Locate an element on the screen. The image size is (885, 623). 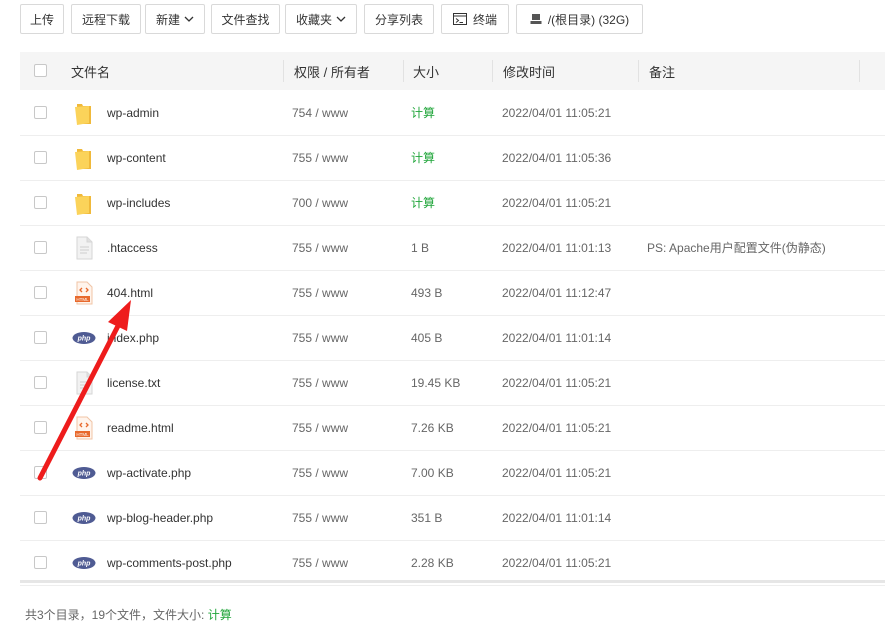
file-search-label: 文件查找 is located at coordinates (245, 19).